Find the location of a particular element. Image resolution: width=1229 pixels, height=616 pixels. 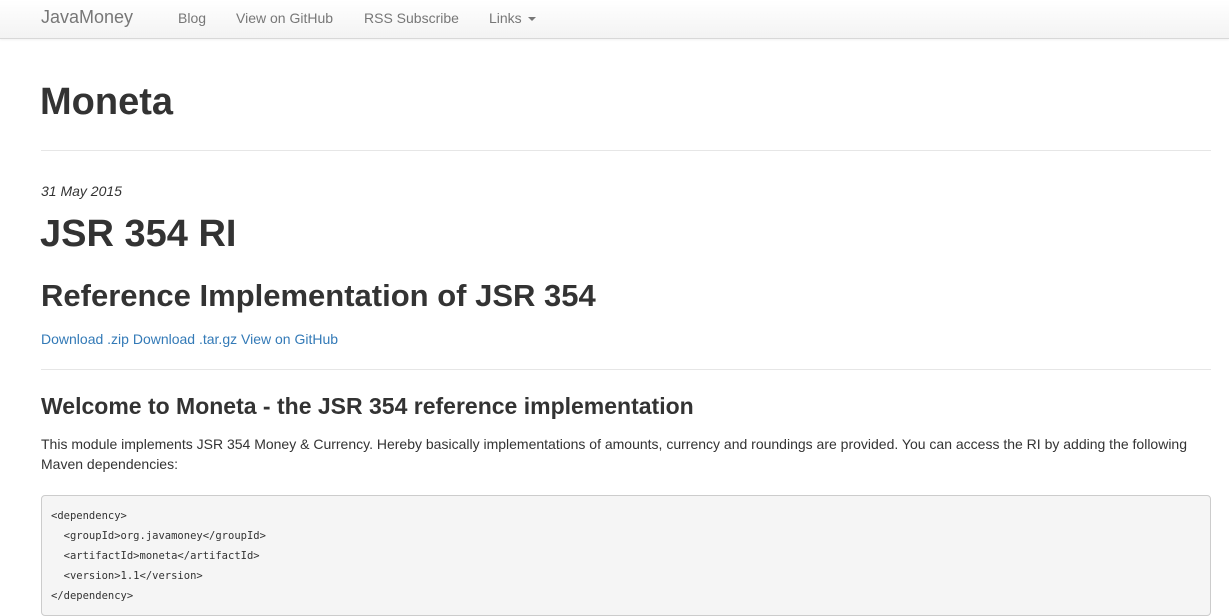

nav-view-on-github: View on GitHub is located at coordinates (284, 18).